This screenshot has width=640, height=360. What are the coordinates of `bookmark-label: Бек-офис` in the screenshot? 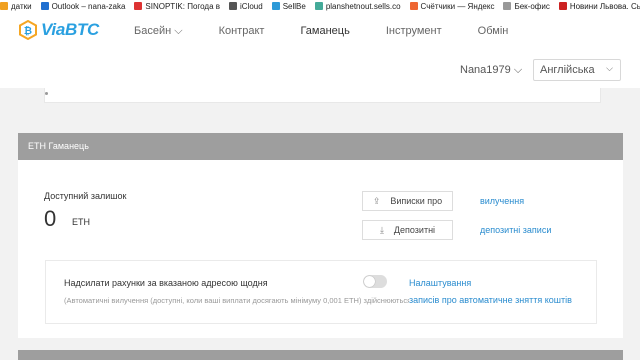 It's located at (532, 6).